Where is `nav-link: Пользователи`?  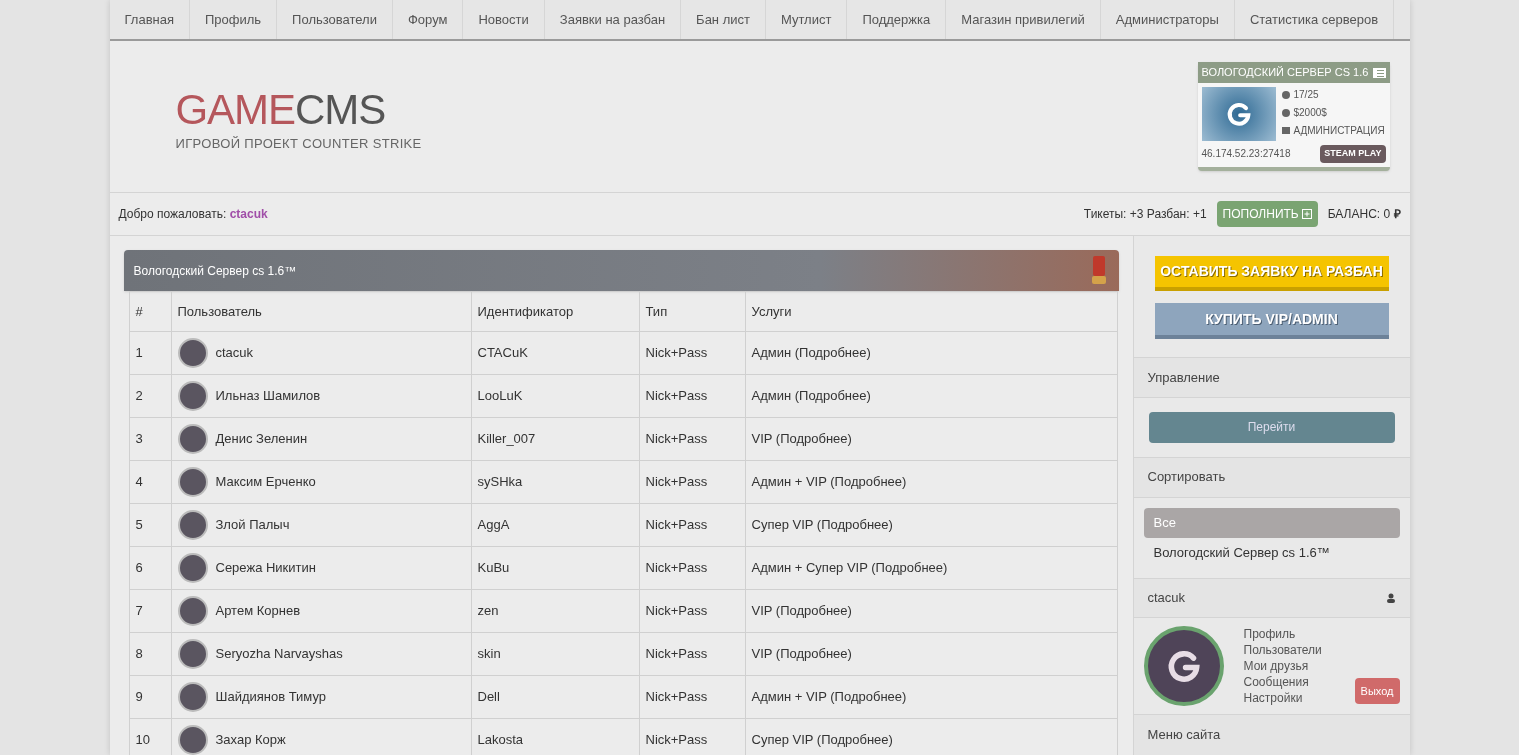 nav-link: Пользователи is located at coordinates (335, 19).